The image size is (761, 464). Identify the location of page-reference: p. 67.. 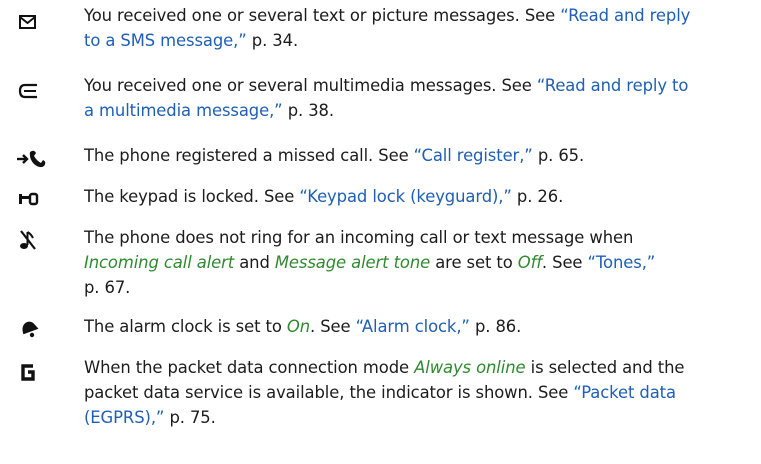
(107, 287).